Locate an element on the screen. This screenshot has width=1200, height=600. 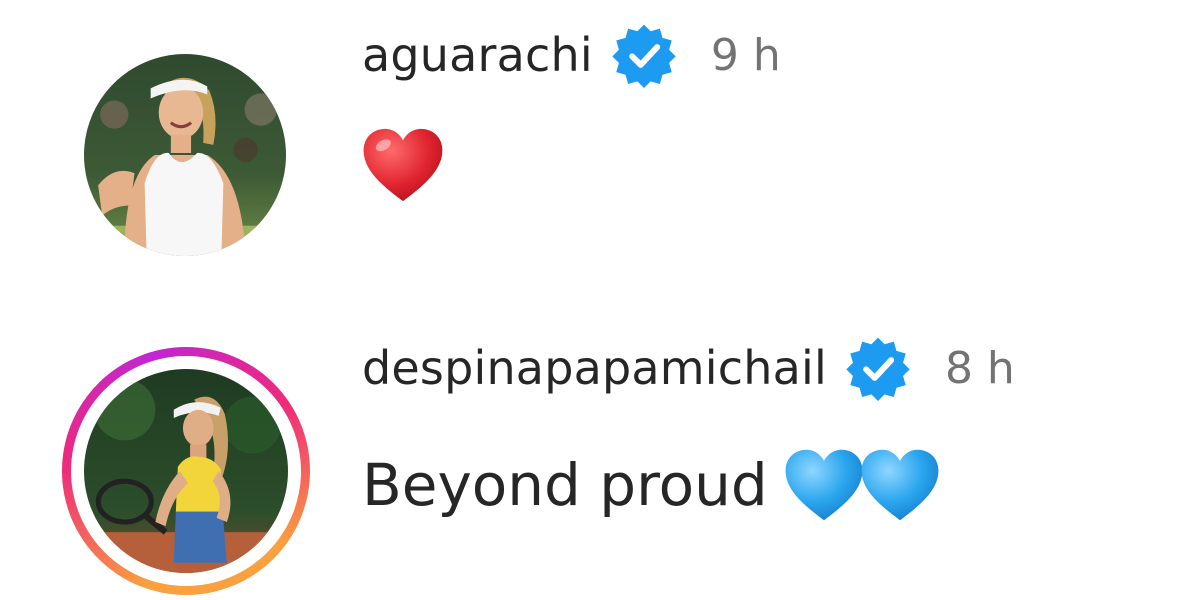
avatar-container is located at coordinates (185, 155).